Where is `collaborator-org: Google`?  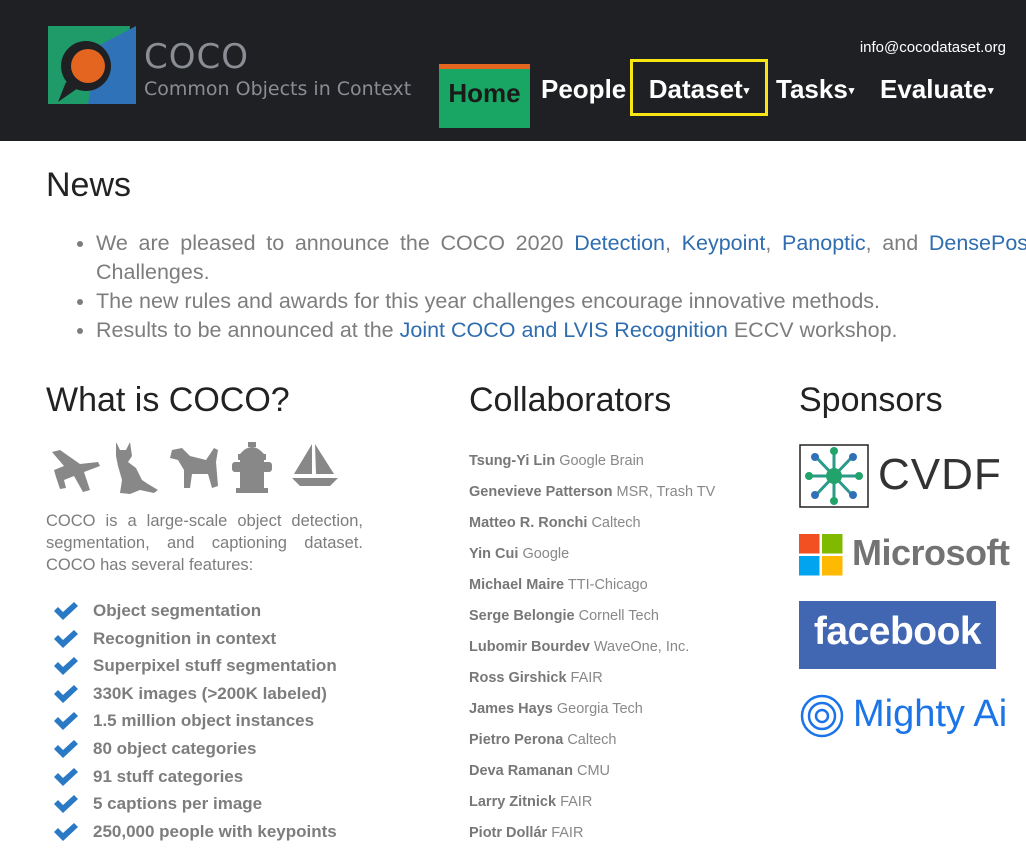 collaborator-org: Google is located at coordinates (546, 554).